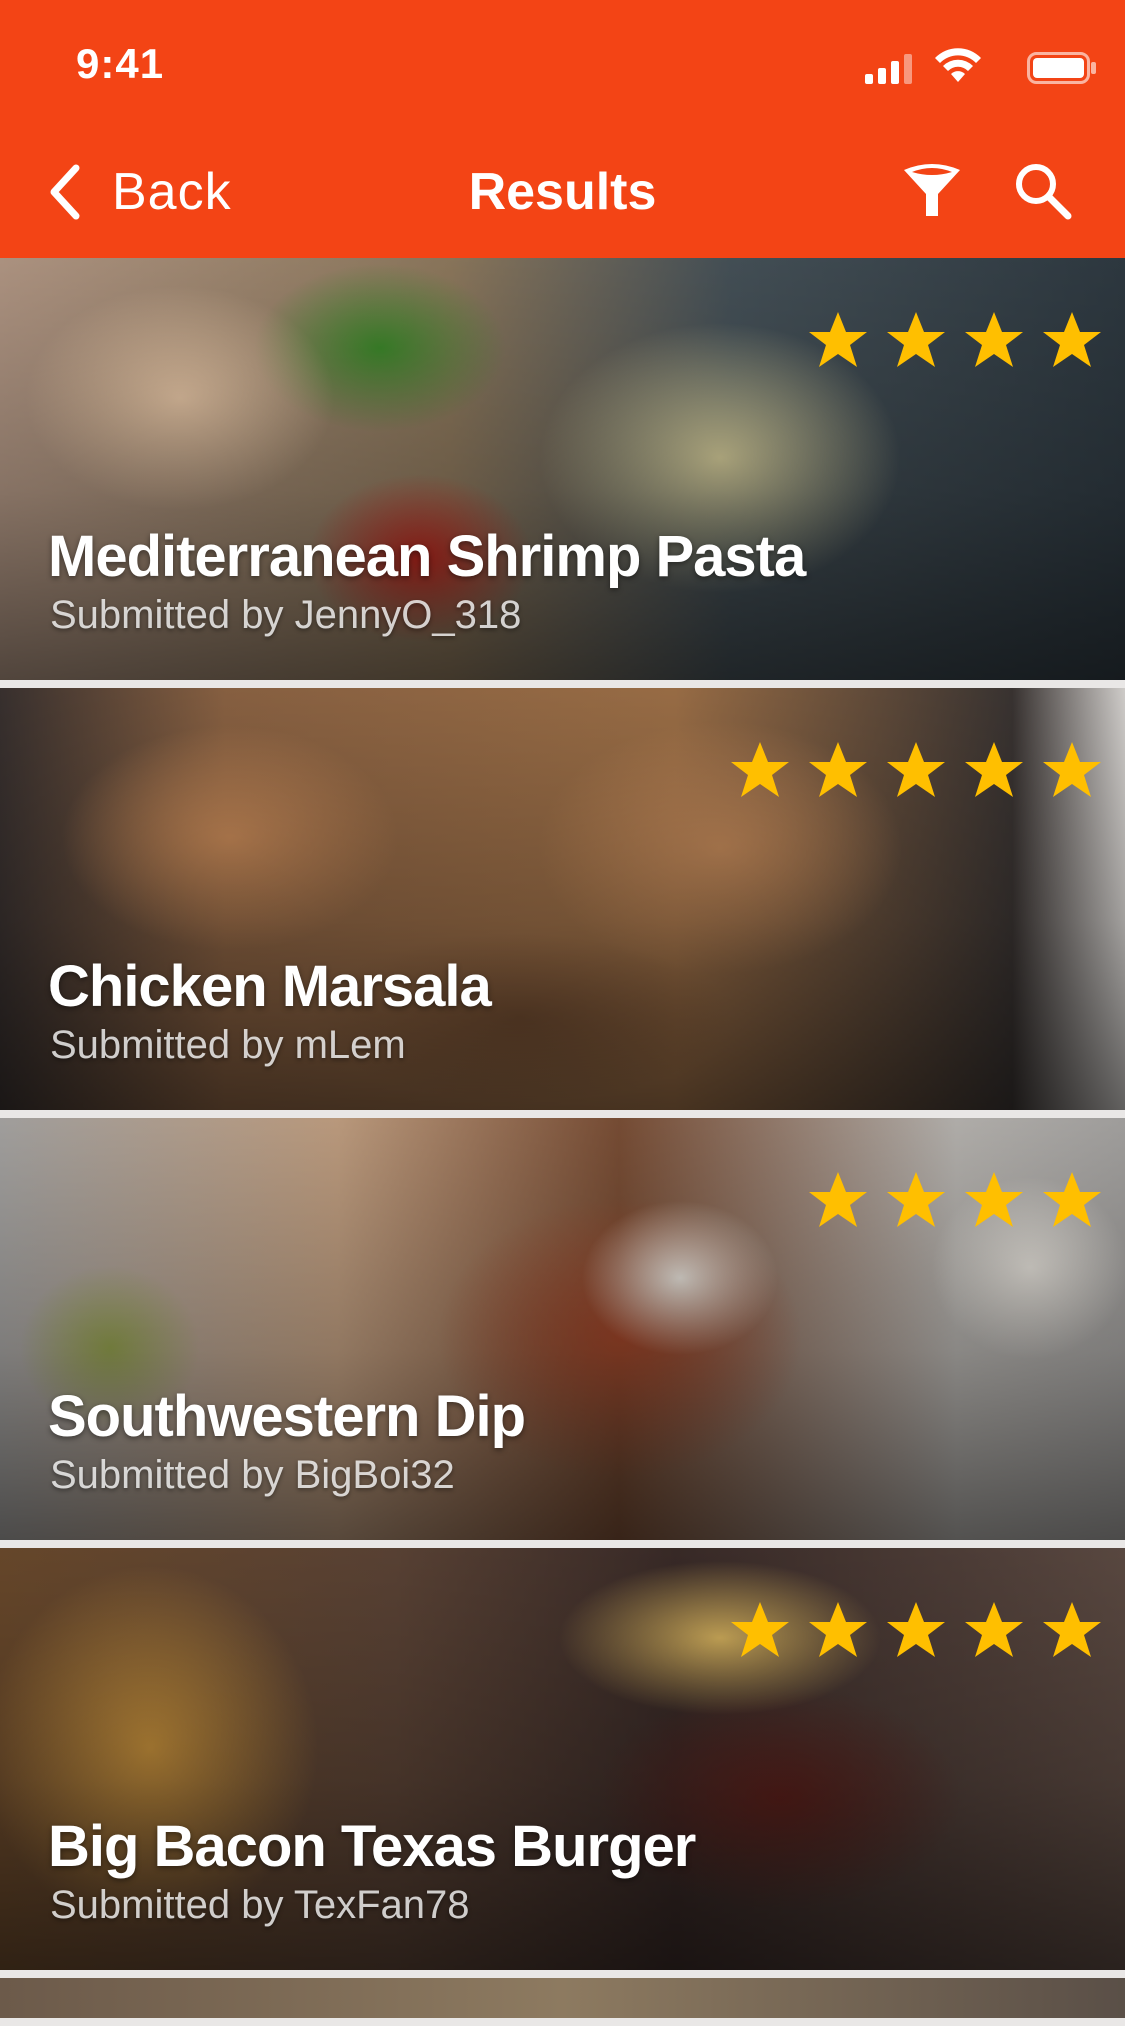 This screenshot has height=2026, width=1125. Describe the element at coordinates (252, 1475) in the screenshot. I see `recipe-author: Submitted by BigBoi32` at that location.